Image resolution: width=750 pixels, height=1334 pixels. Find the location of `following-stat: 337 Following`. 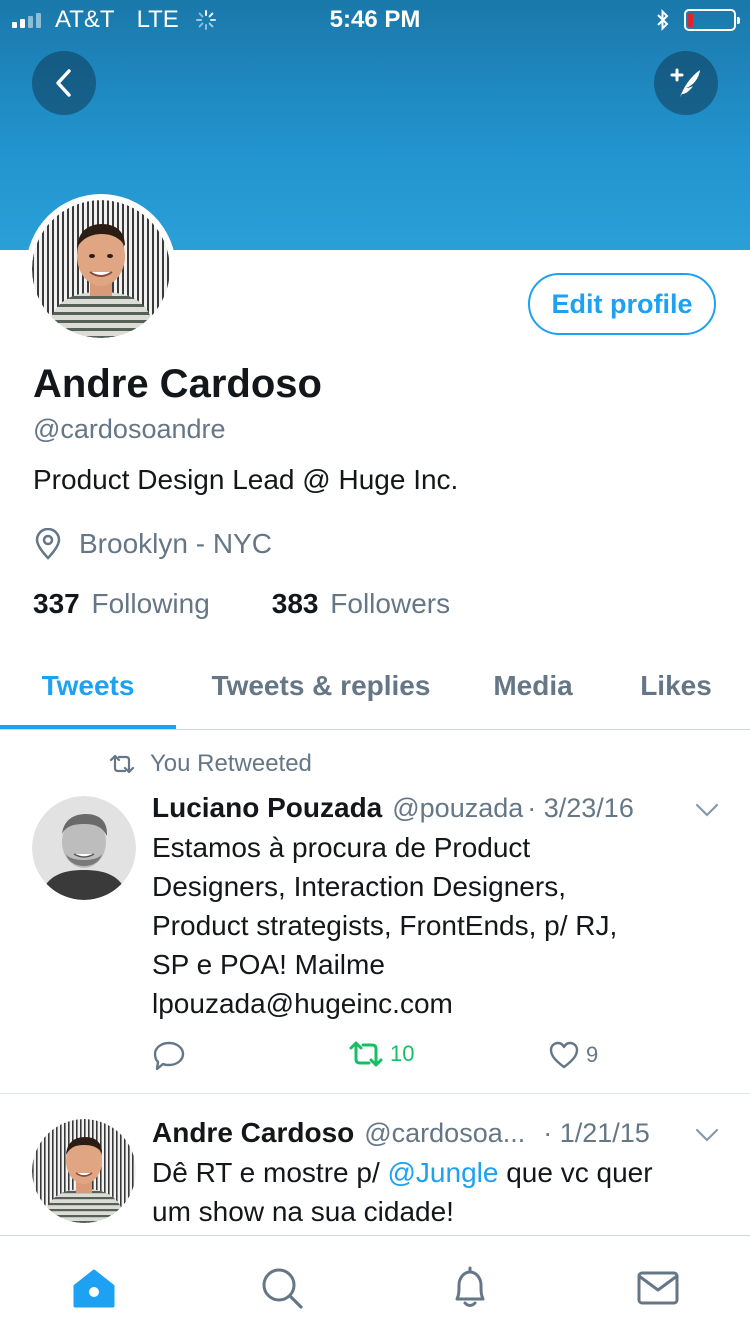

following-stat: 337 Following is located at coordinates (121, 604).